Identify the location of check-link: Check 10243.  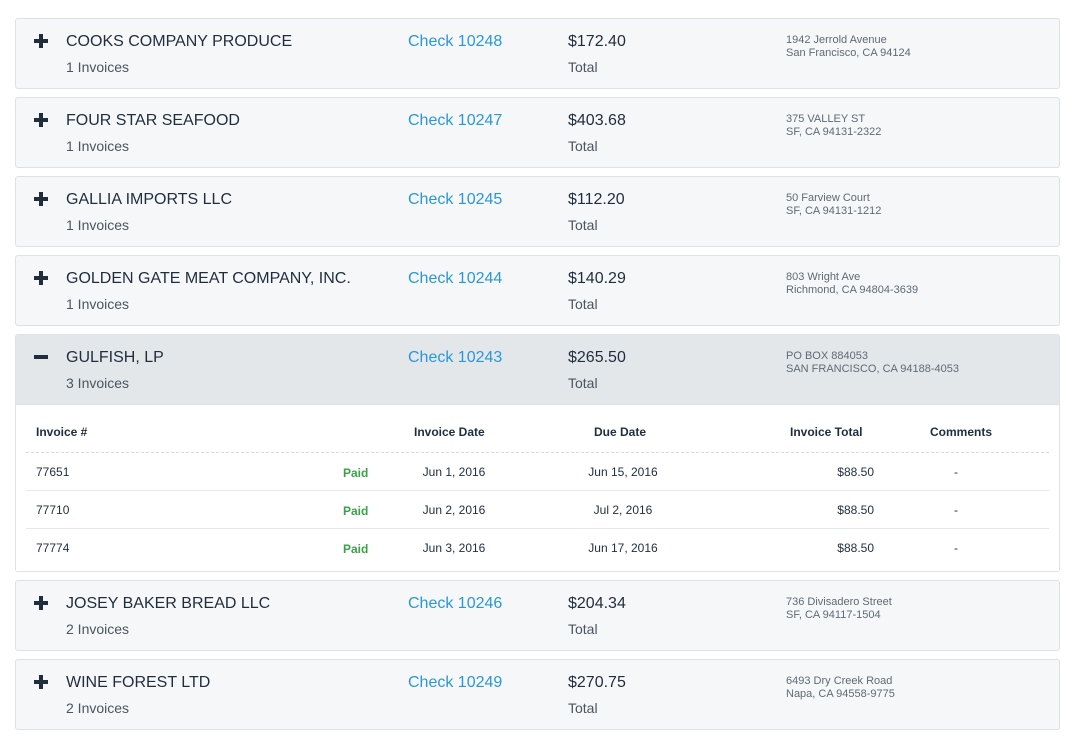
(455, 358).